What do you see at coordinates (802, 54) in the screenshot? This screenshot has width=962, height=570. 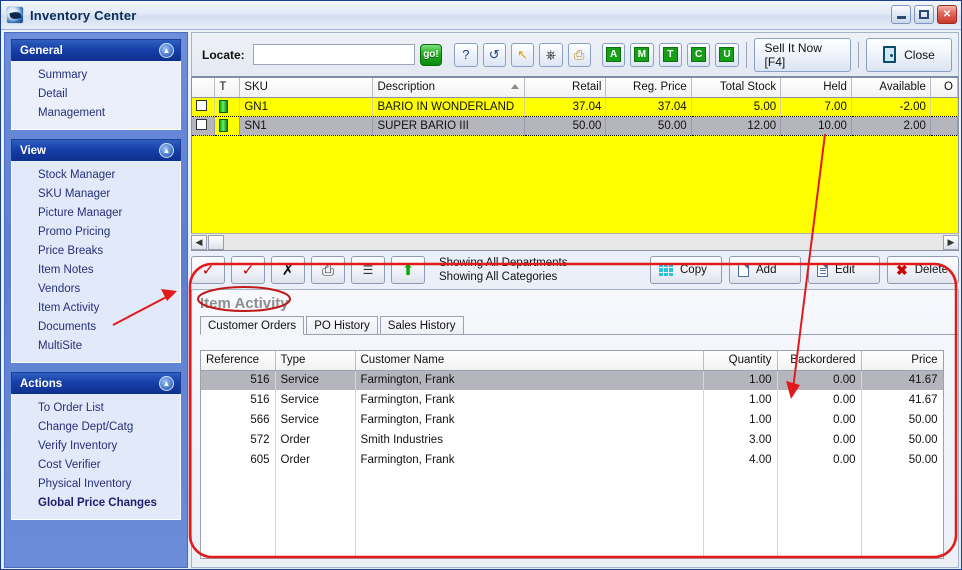 I see `sell-it-now-button: Sell It Now [F4]` at bounding box center [802, 54].